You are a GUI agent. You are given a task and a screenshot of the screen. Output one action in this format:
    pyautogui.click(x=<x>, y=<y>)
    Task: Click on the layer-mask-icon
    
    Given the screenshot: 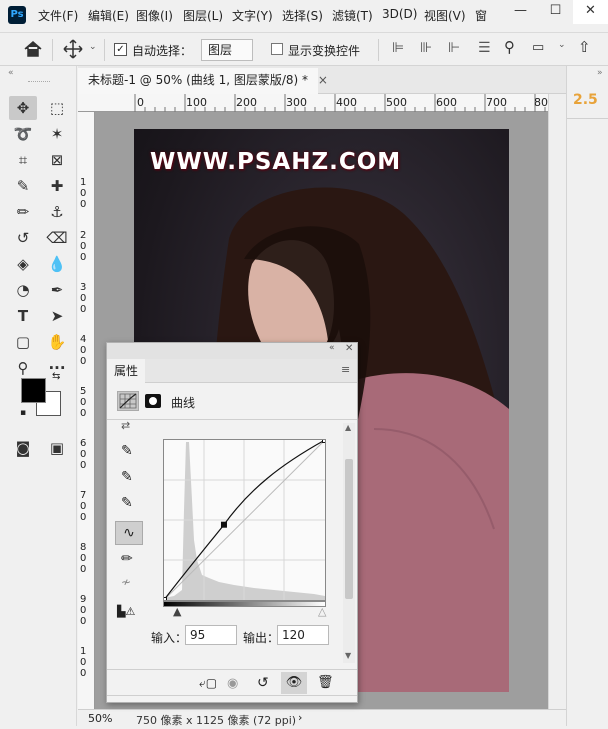 What is the action you would take?
    pyautogui.click(x=153, y=401)
    